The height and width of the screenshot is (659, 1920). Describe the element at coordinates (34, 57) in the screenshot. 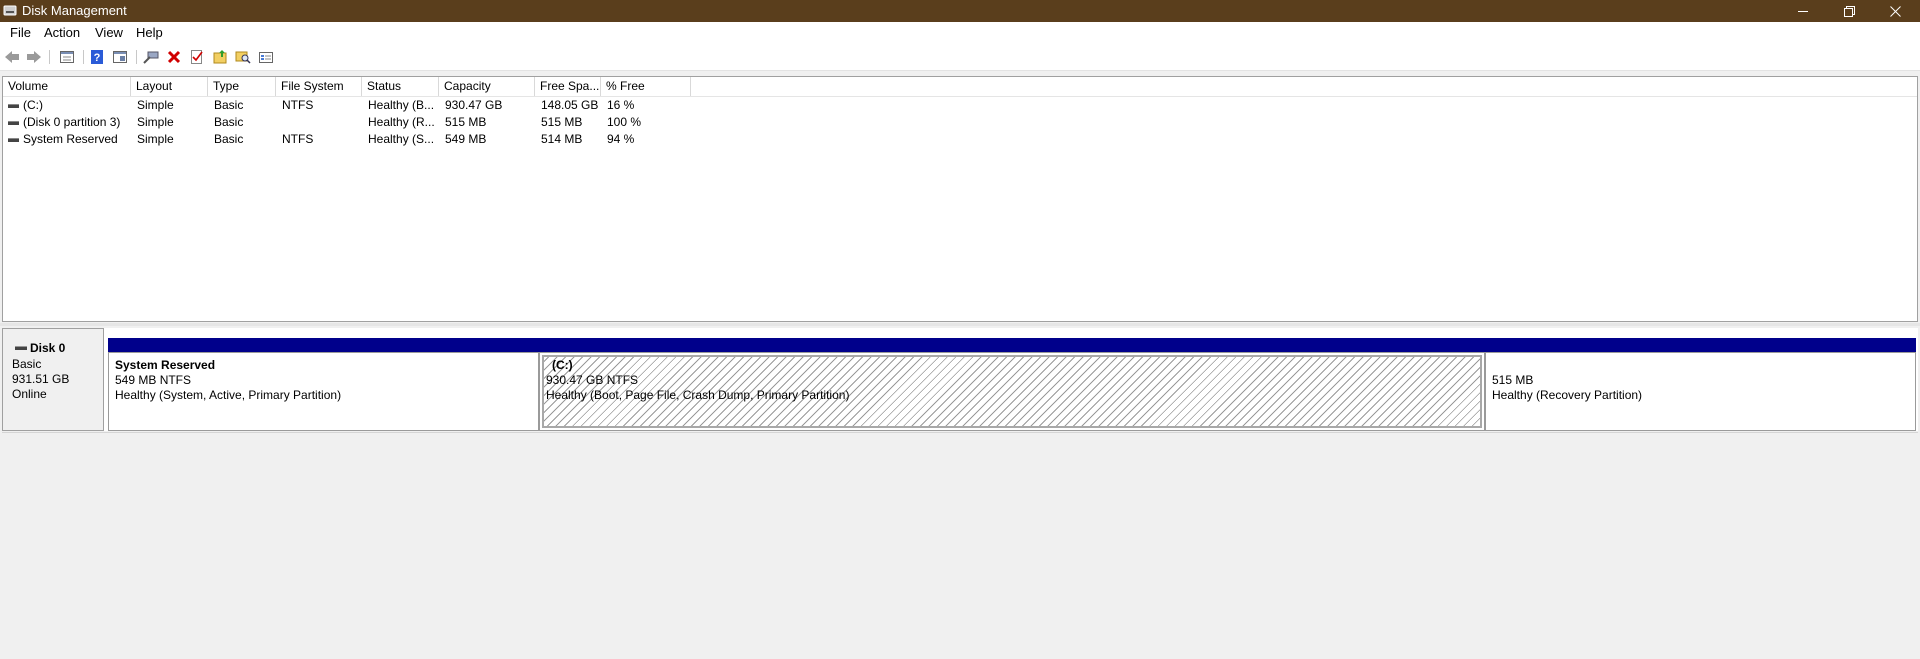

I see `forward-icon` at that location.